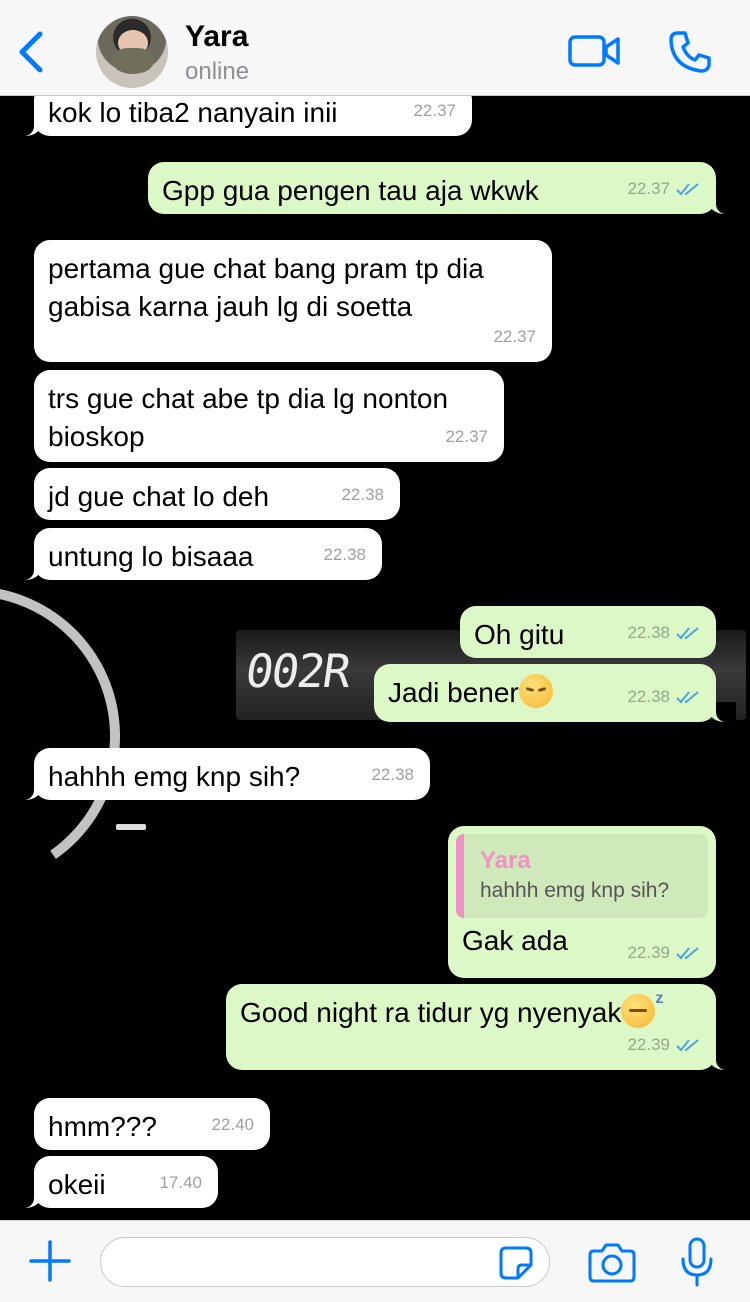 Image resolution: width=750 pixels, height=1302 pixels. Describe the element at coordinates (174, 776) in the screenshot. I see `message-text: hahhh emg knp sih?` at that location.